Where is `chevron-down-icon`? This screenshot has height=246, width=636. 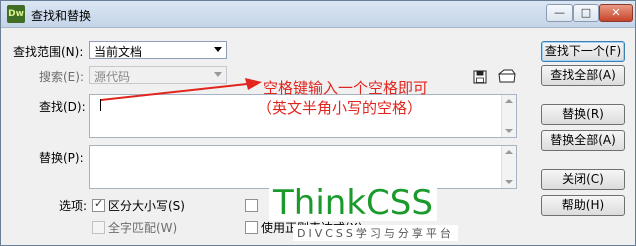
chevron-down-icon is located at coordinates (218, 49).